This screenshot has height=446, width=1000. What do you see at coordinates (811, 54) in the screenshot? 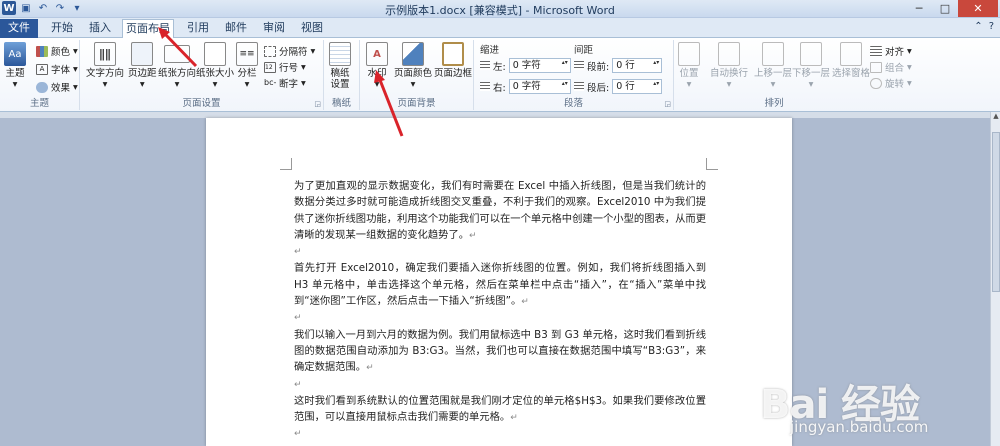
I see `send-backward-icon` at bounding box center [811, 54].